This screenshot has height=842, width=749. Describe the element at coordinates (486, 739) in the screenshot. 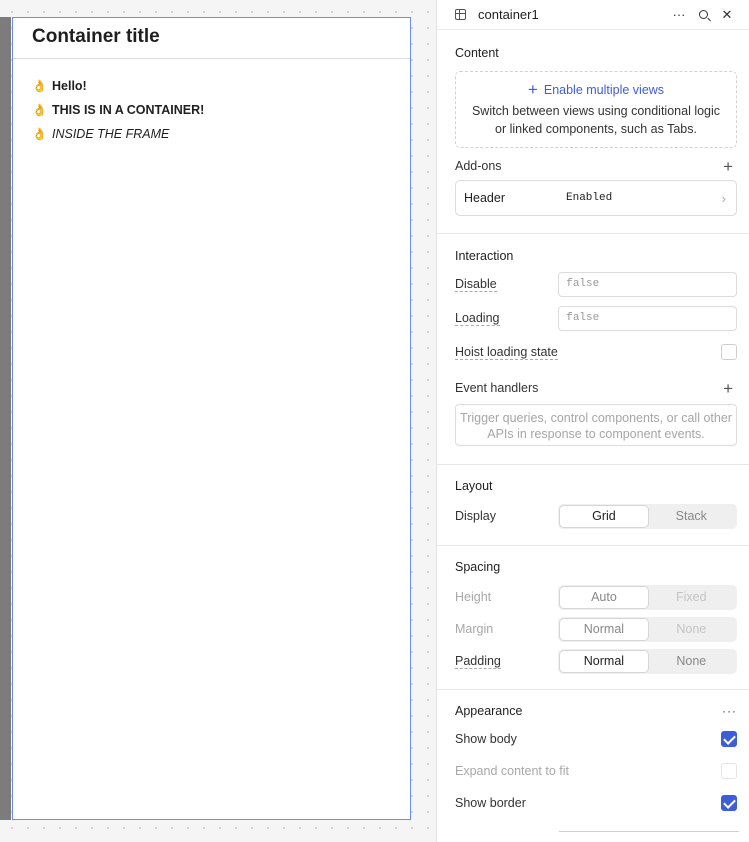

I see `show-body-label: Show body` at that location.